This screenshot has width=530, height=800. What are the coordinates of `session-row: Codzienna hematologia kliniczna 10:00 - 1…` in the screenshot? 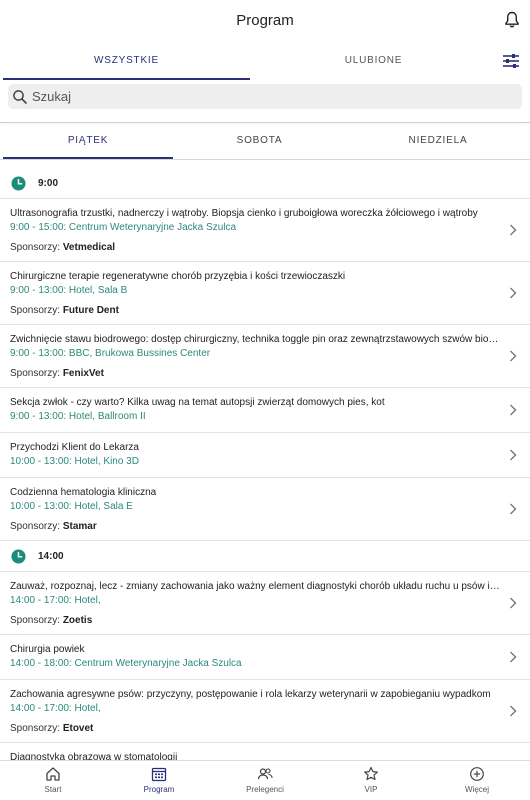 It's located at (265, 509).